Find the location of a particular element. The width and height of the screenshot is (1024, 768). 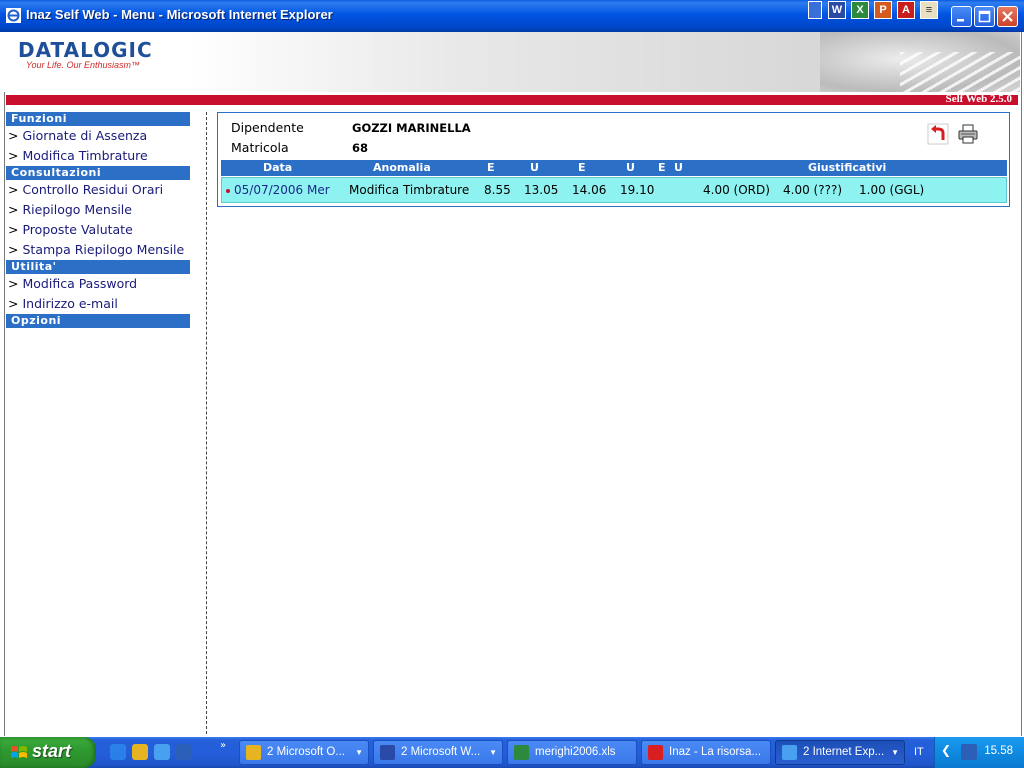

clock: 15.58 is located at coordinates (998, 751).